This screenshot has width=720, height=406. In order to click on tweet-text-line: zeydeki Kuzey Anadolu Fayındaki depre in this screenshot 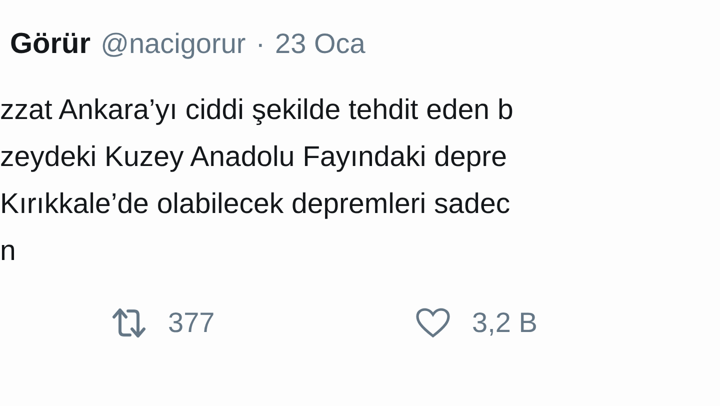, I will do `click(254, 157)`.